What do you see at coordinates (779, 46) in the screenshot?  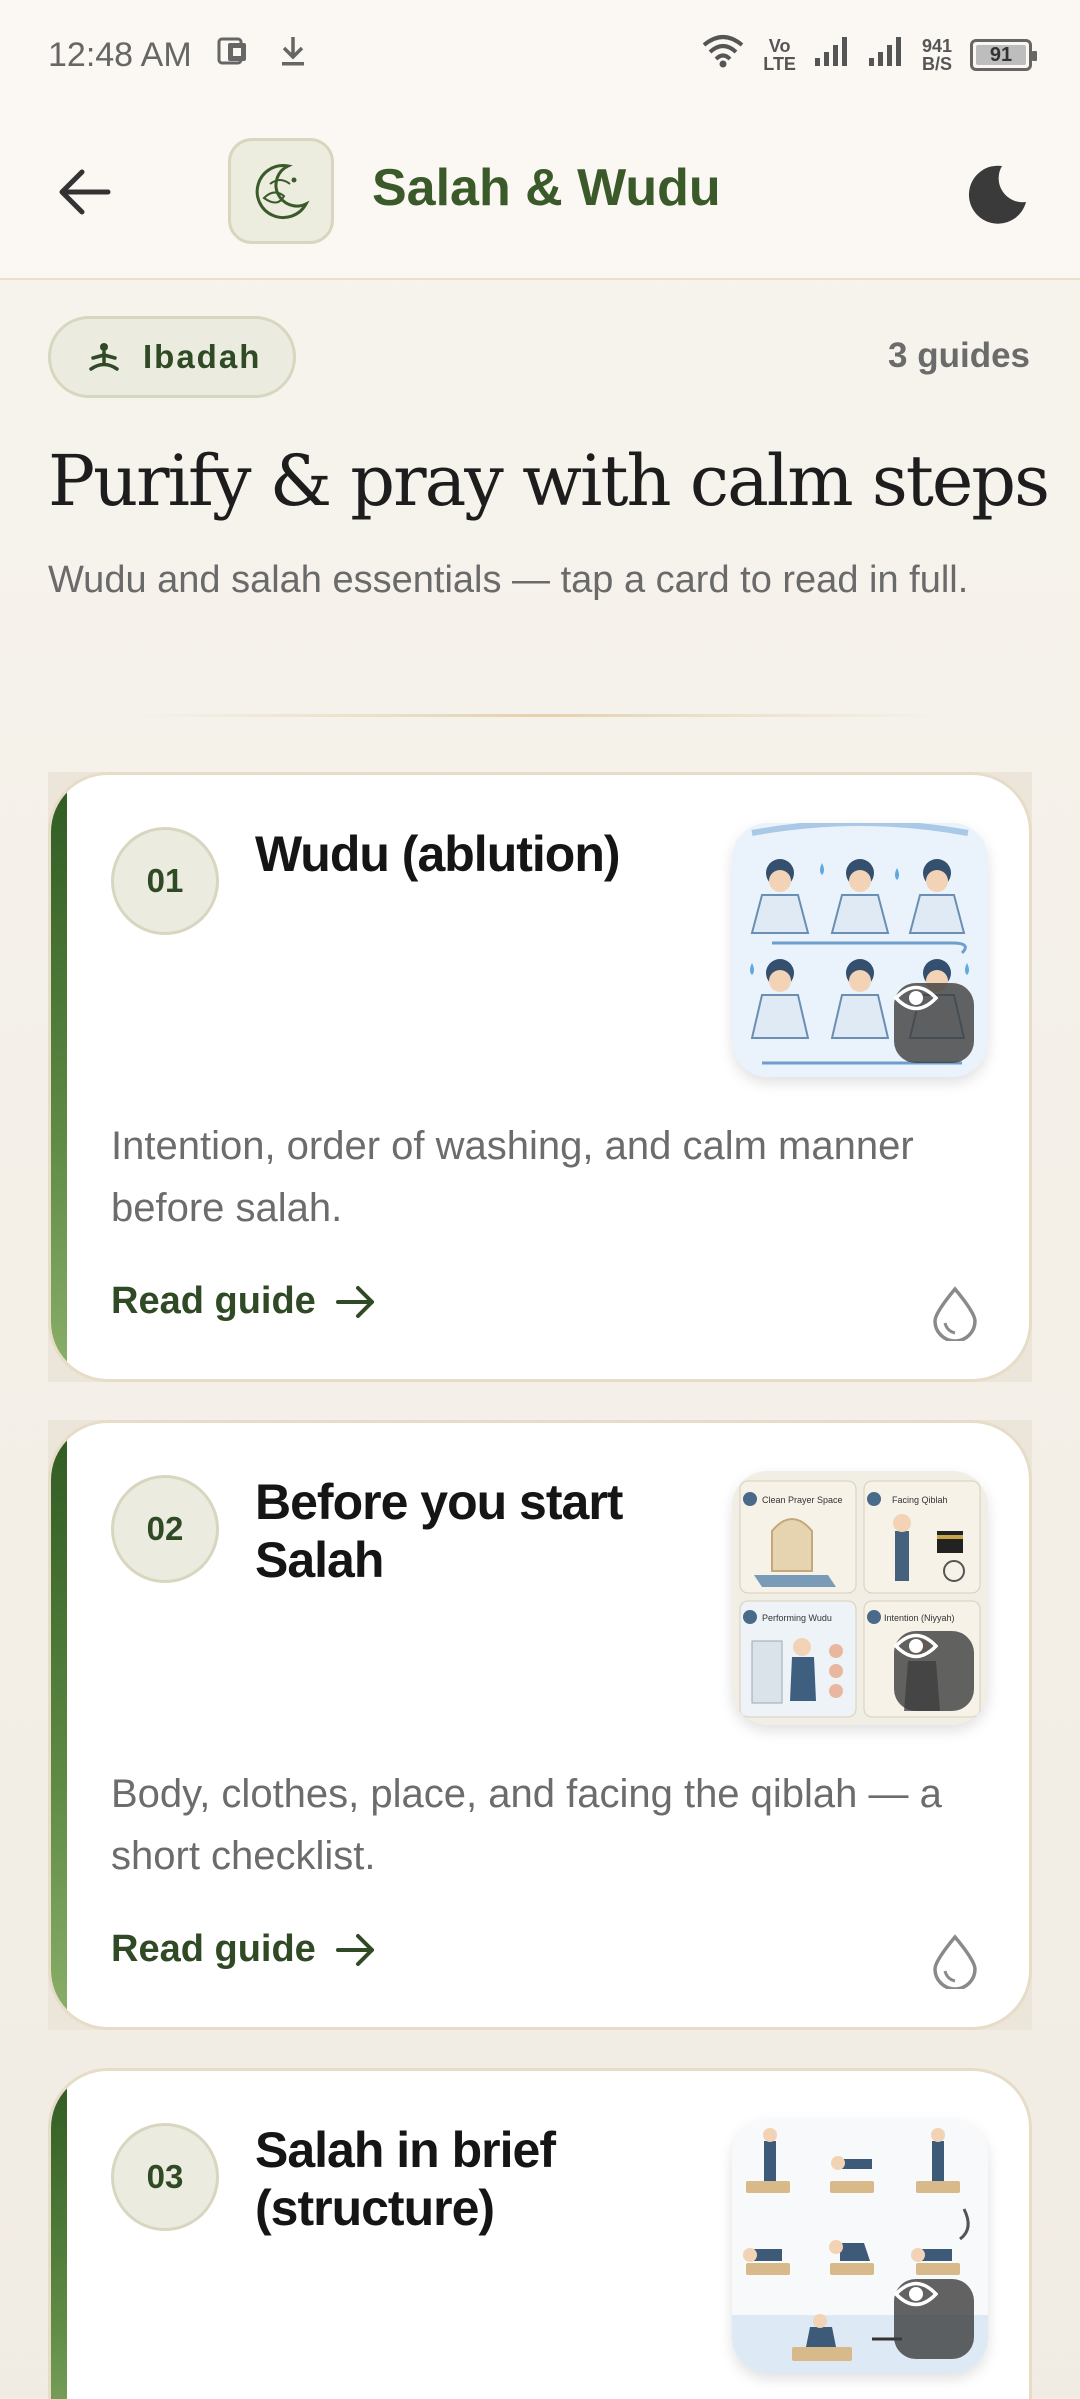 I see `volte-top: Vo` at bounding box center [779, 46].